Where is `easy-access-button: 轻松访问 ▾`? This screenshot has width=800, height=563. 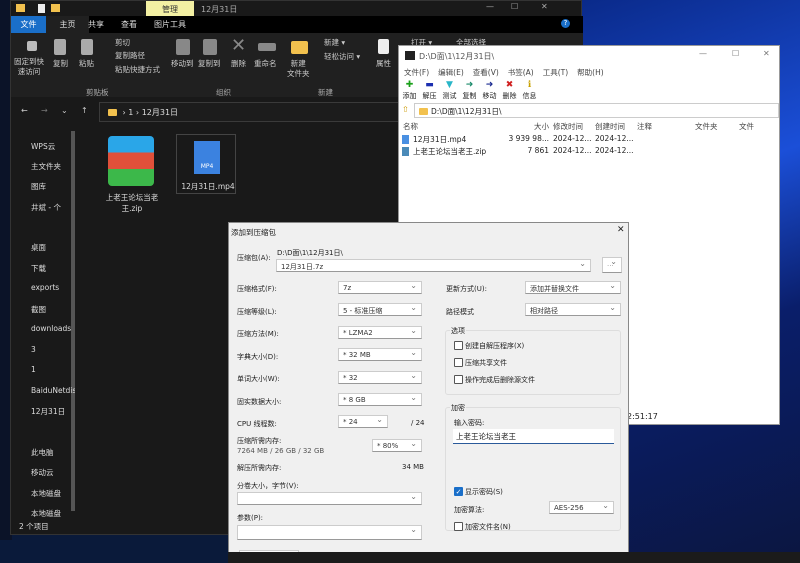
easy-access-button: 轻松访问 ▾ is located at coordinates (342, 57).